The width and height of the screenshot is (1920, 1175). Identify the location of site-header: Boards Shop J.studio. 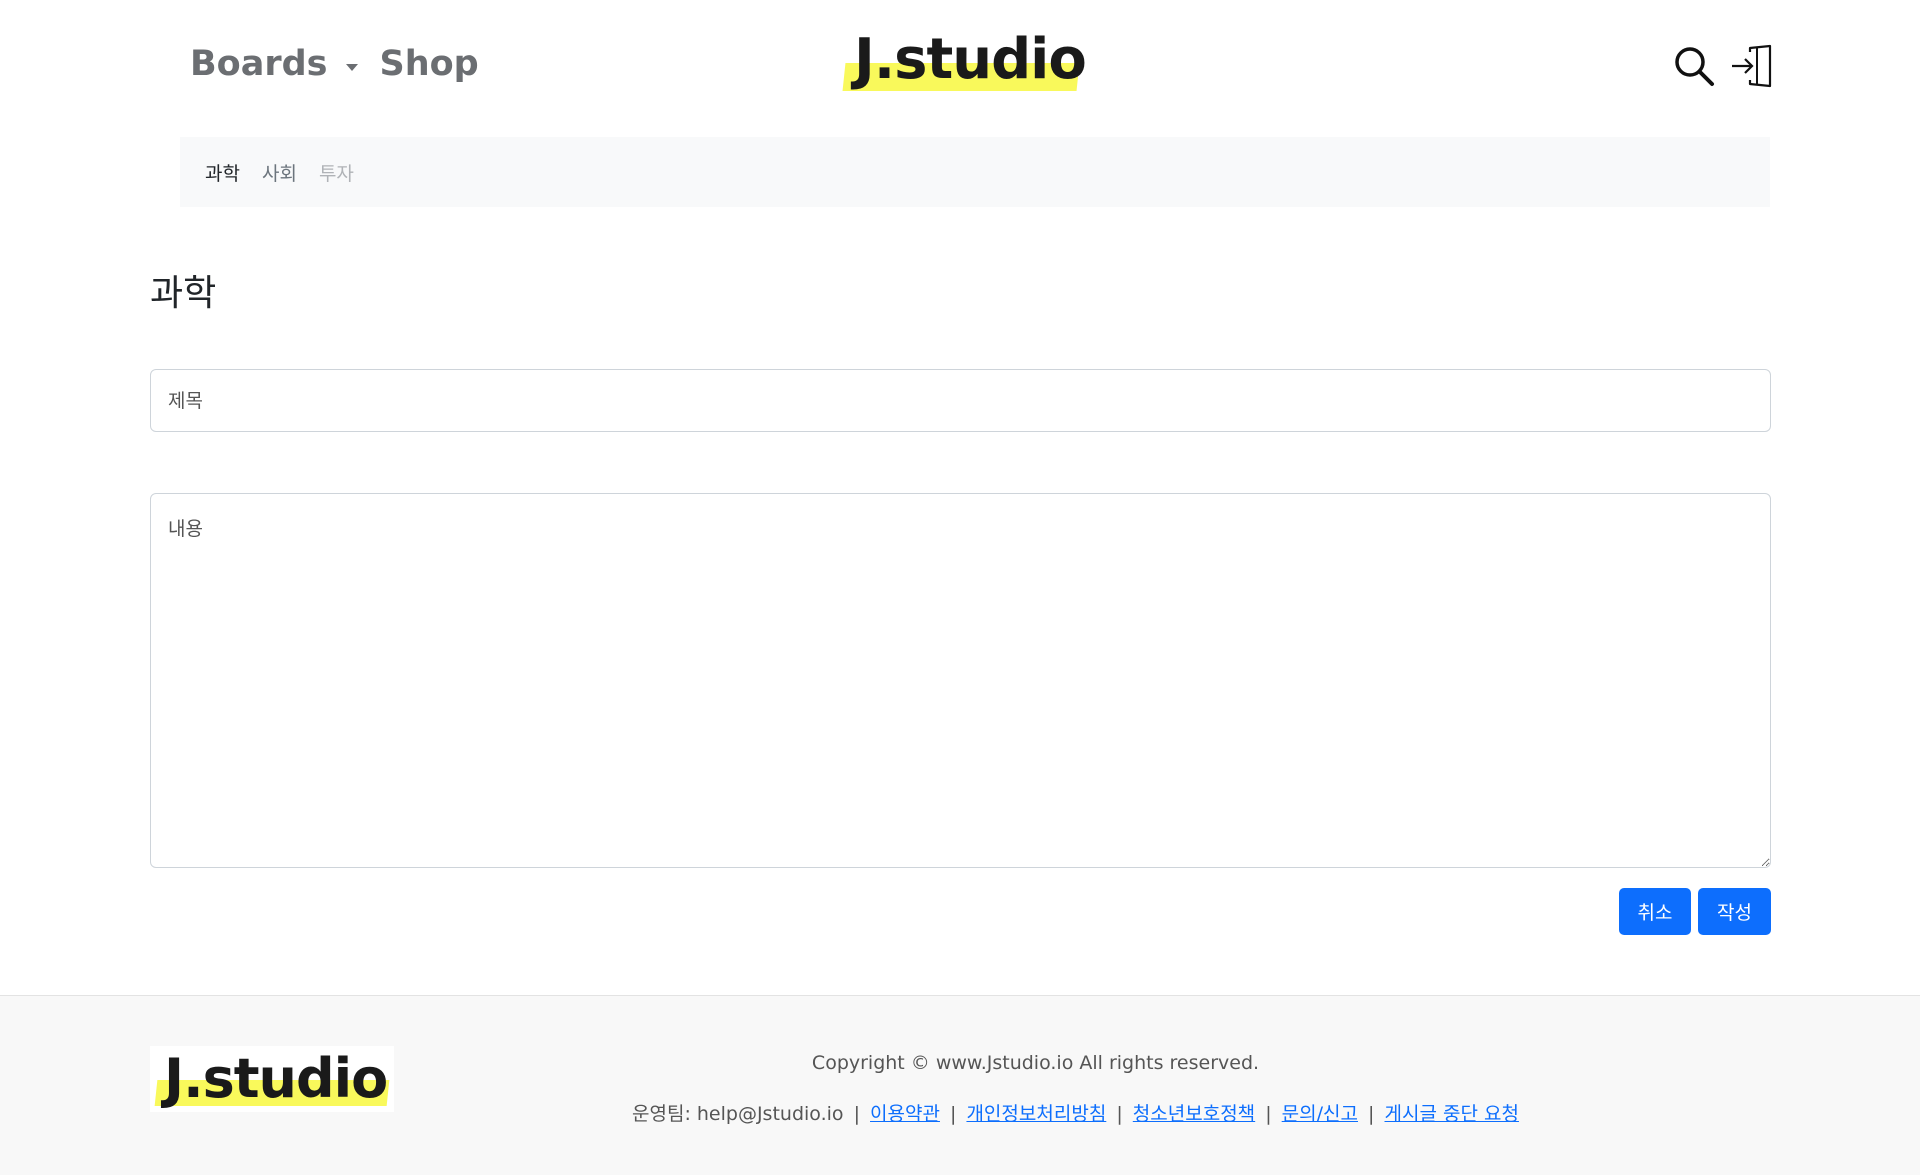
(960, 65).